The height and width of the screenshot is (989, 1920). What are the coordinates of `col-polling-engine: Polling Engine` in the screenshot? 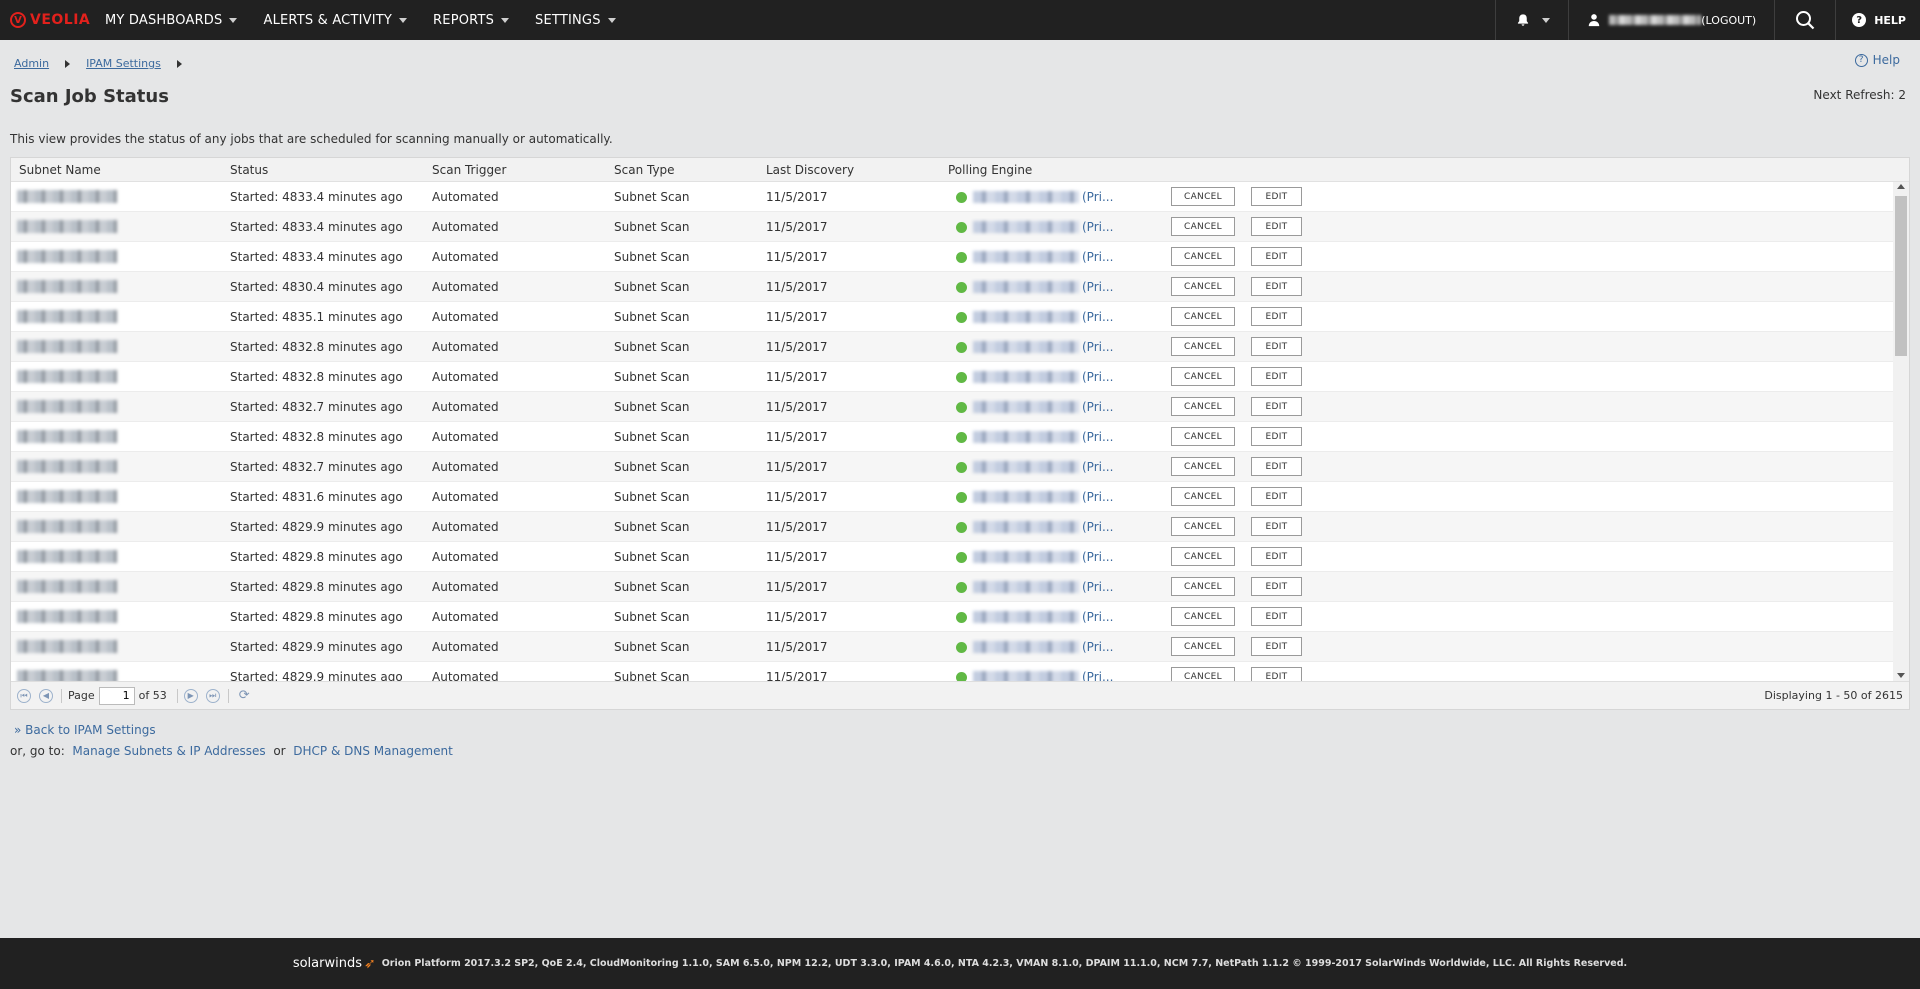 It's located at (990, 170).